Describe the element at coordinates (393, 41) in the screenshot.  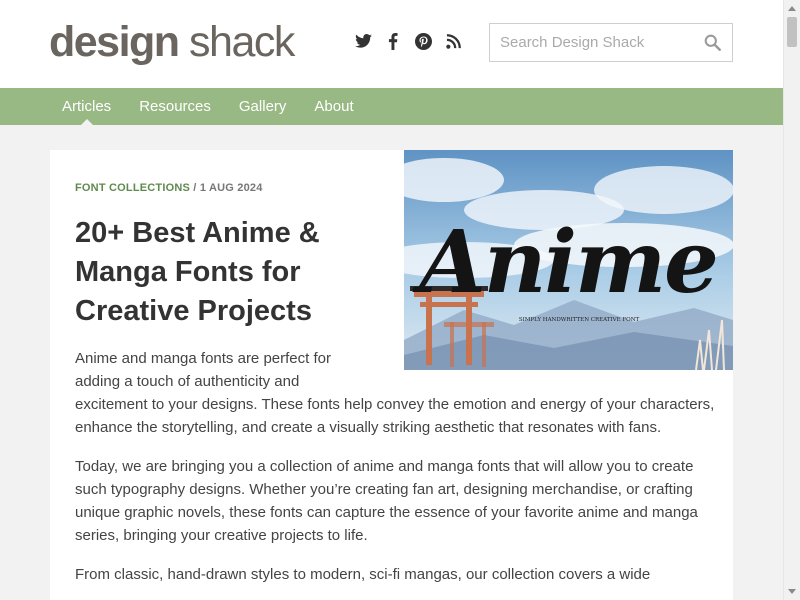
I see `facebook-icon` at that location.